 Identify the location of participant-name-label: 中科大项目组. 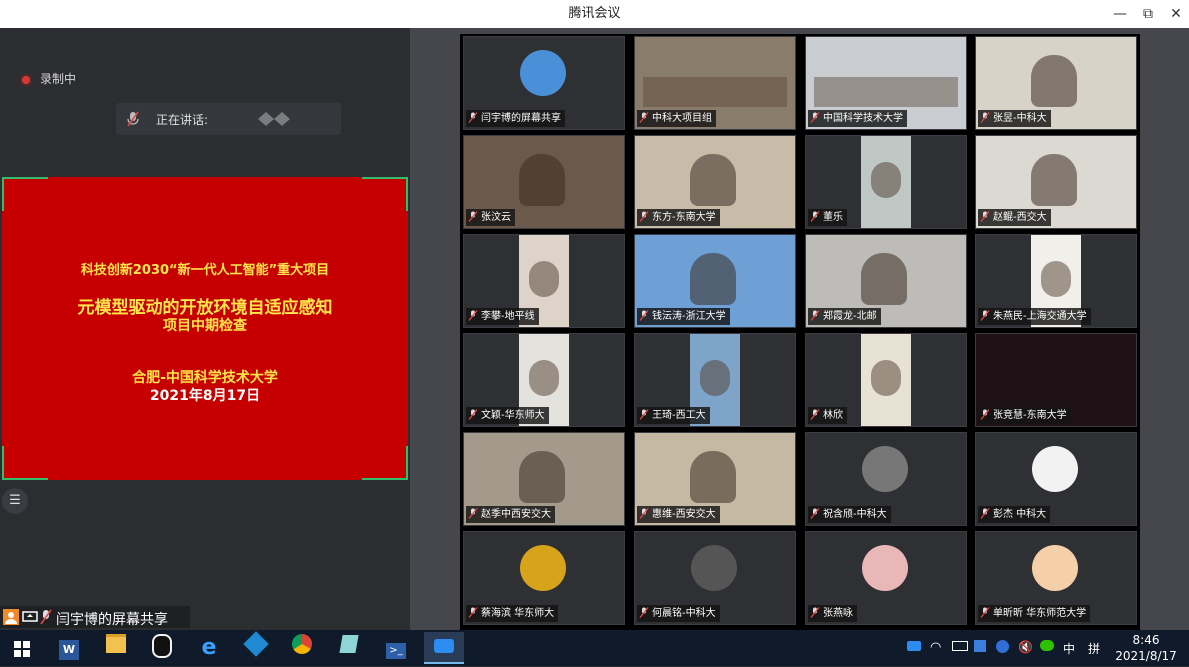
(676, 118).